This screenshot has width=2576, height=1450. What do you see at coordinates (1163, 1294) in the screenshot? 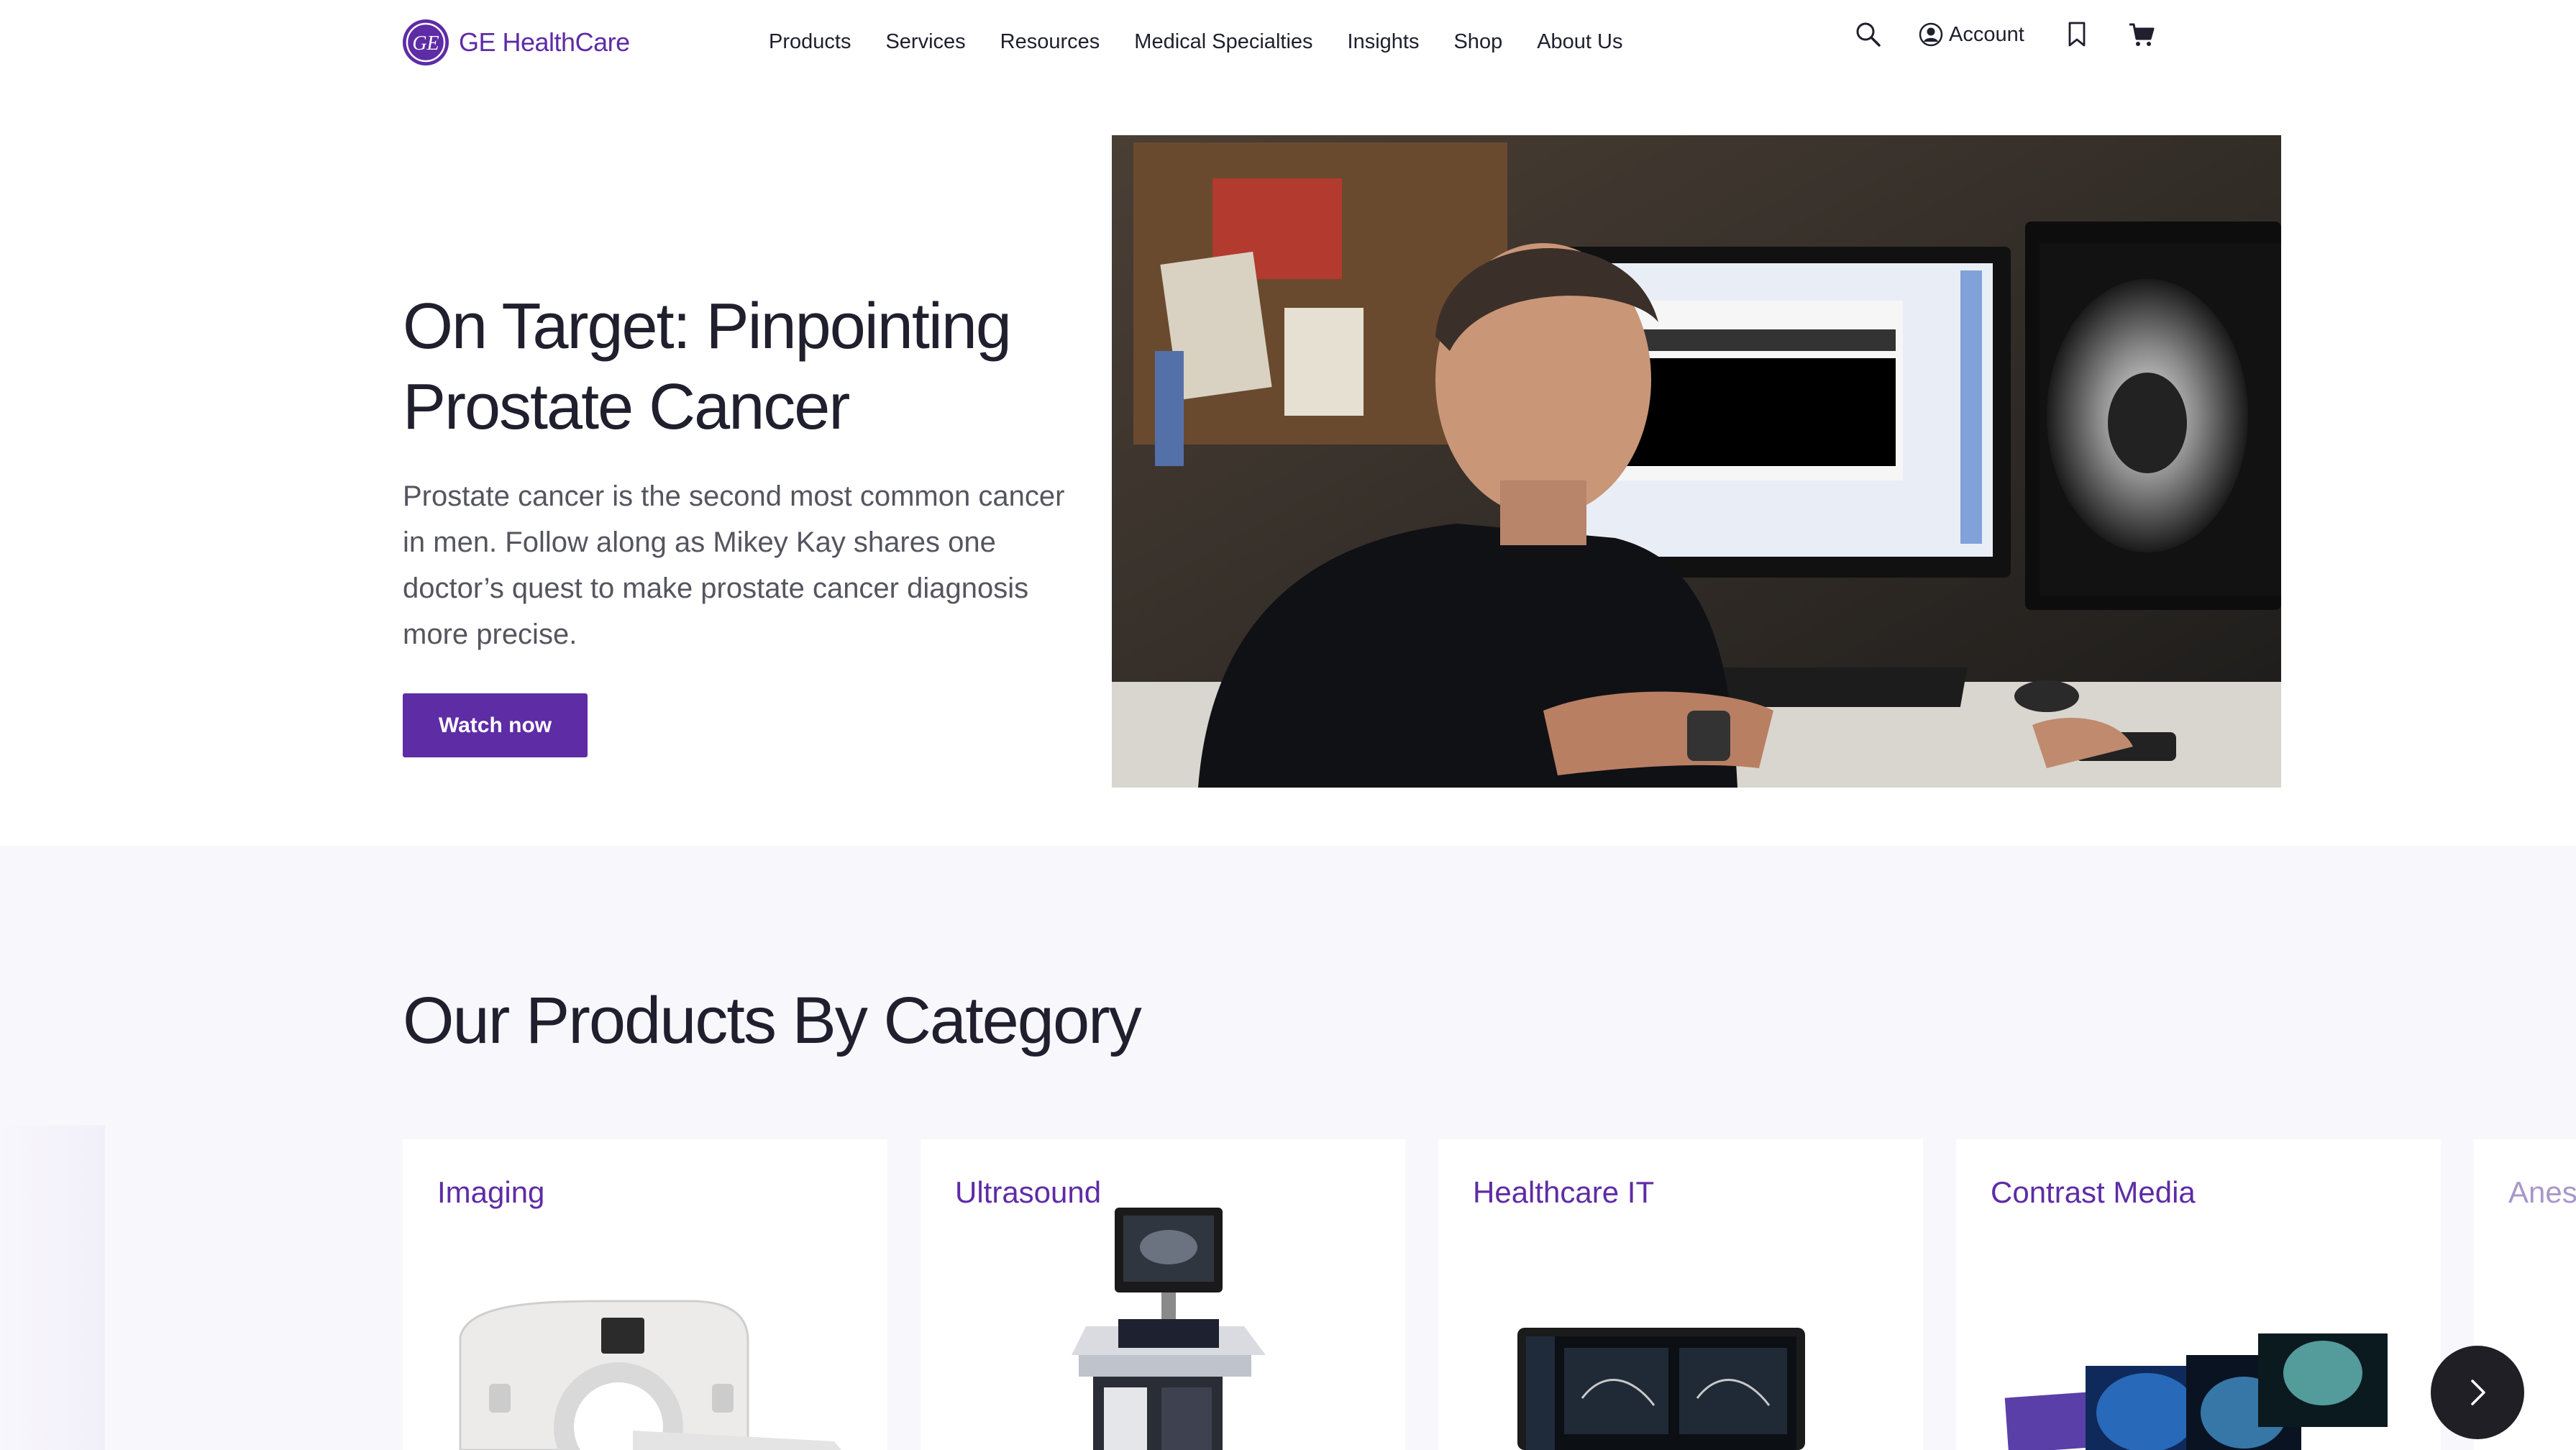
I see `category-card-ultrasound: Ultrasound` at bounding box center [1163, 1294].